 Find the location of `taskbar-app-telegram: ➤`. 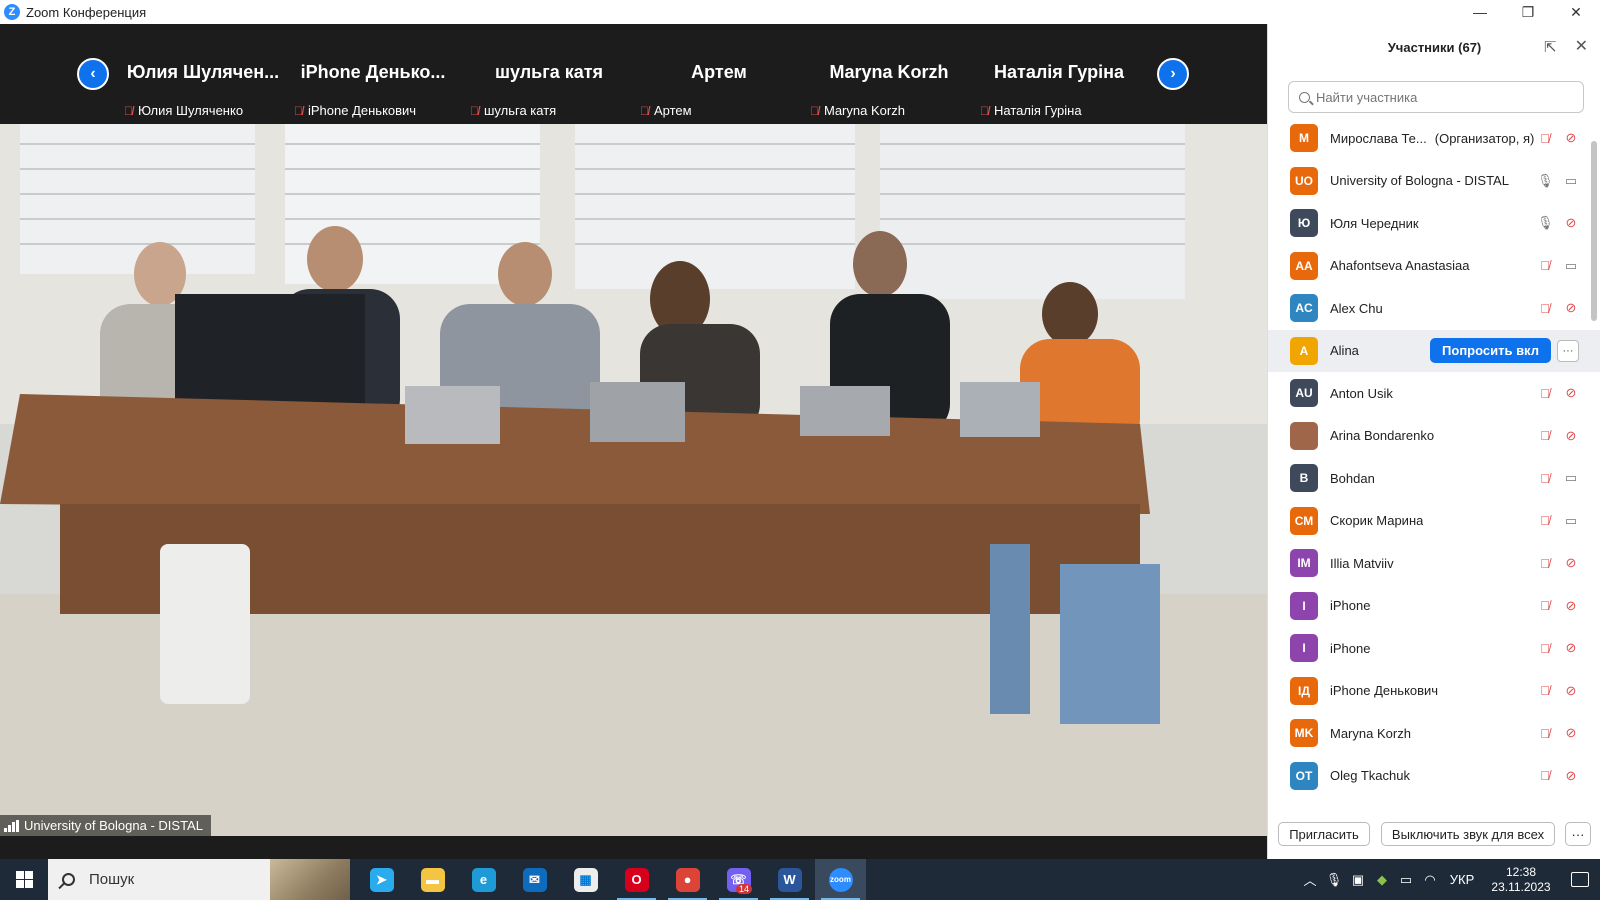

taskbar-app-telegram: ➤ is located at coordinates (381, 879).